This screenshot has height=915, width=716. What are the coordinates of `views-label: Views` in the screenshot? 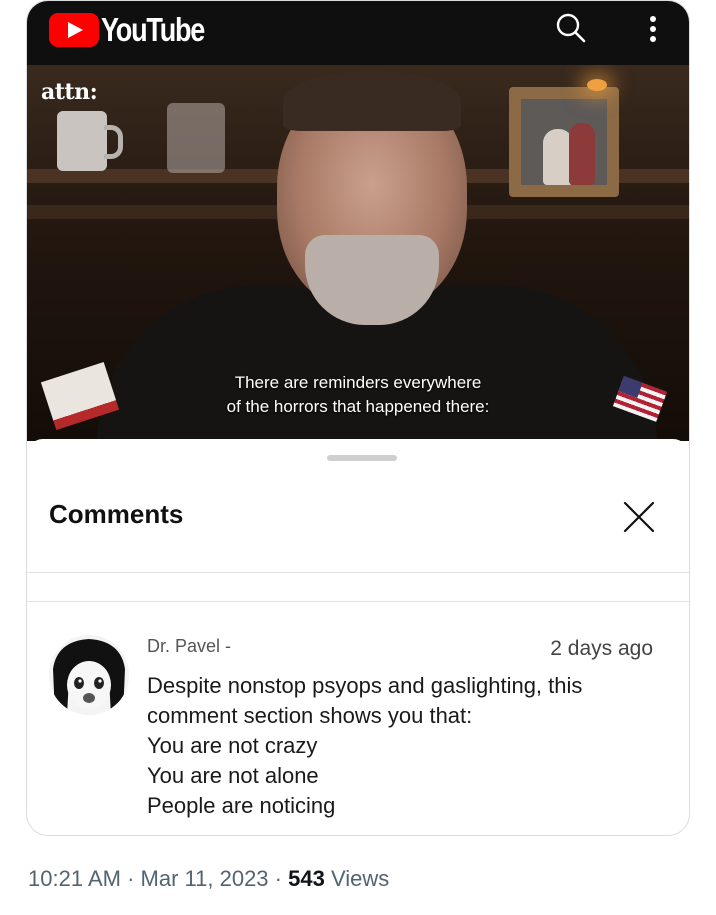 It's located at (360, 878).